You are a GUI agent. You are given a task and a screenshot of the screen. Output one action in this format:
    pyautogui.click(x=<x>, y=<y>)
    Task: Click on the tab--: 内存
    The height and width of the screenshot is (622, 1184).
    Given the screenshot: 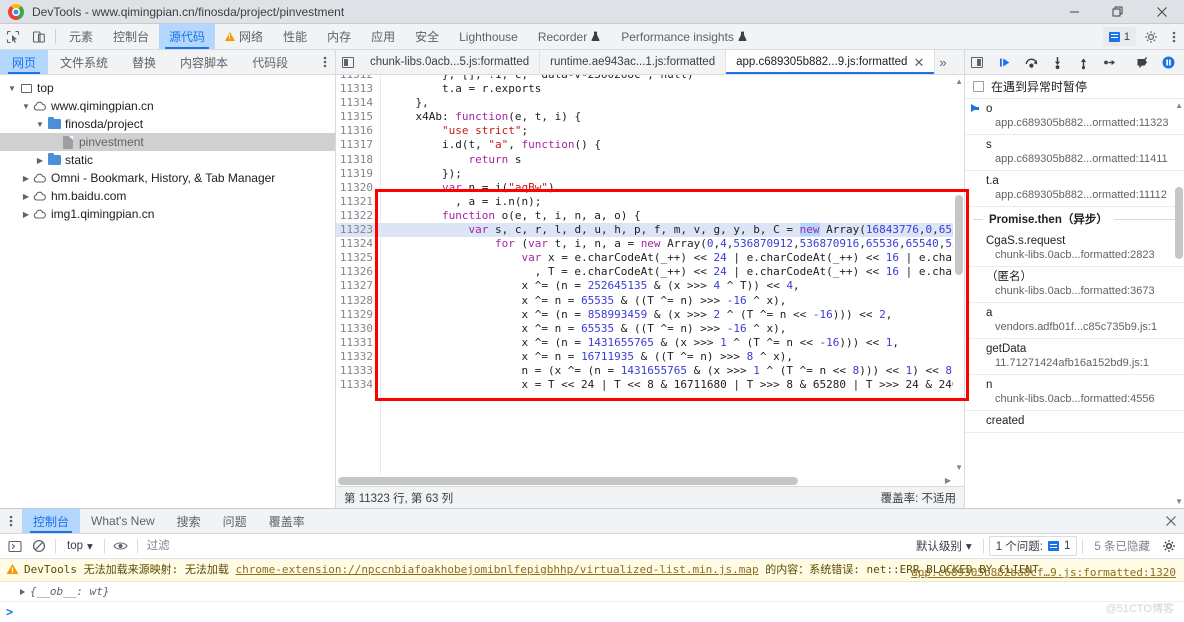 What is the action you would take?
    pyautogui.click(x=339, y=36)
    